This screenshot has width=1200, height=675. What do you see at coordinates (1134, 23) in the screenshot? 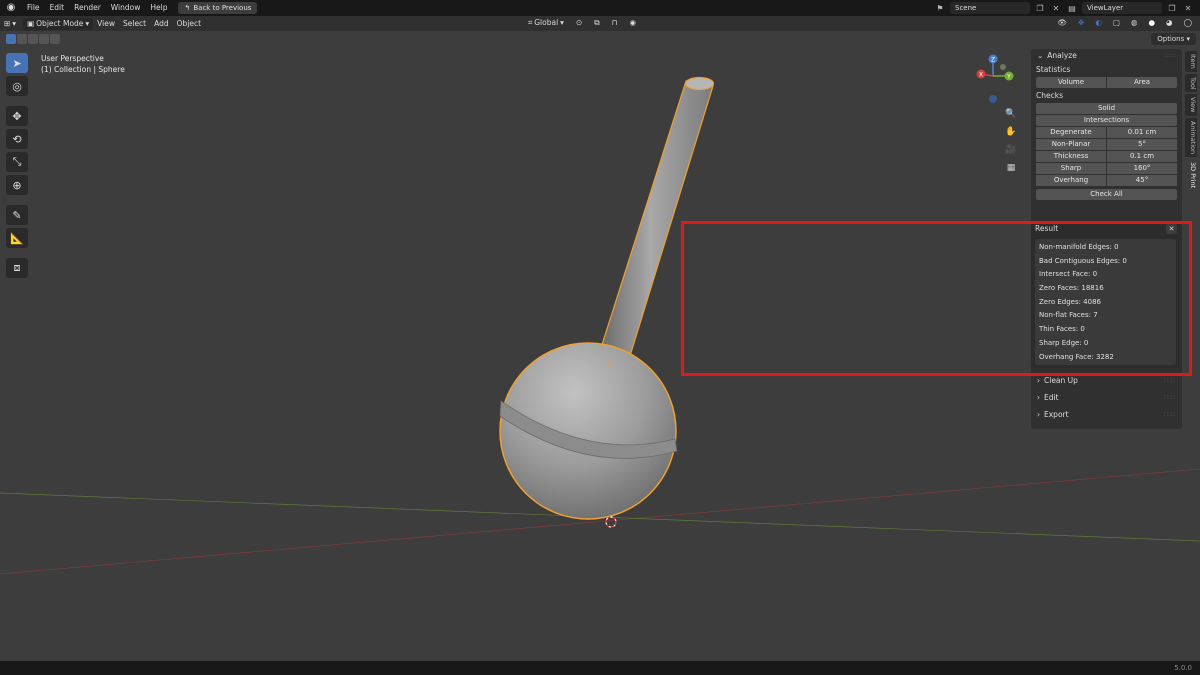
I see `shading-wireframe-button: ◍` at bounding box center [1134, 23].